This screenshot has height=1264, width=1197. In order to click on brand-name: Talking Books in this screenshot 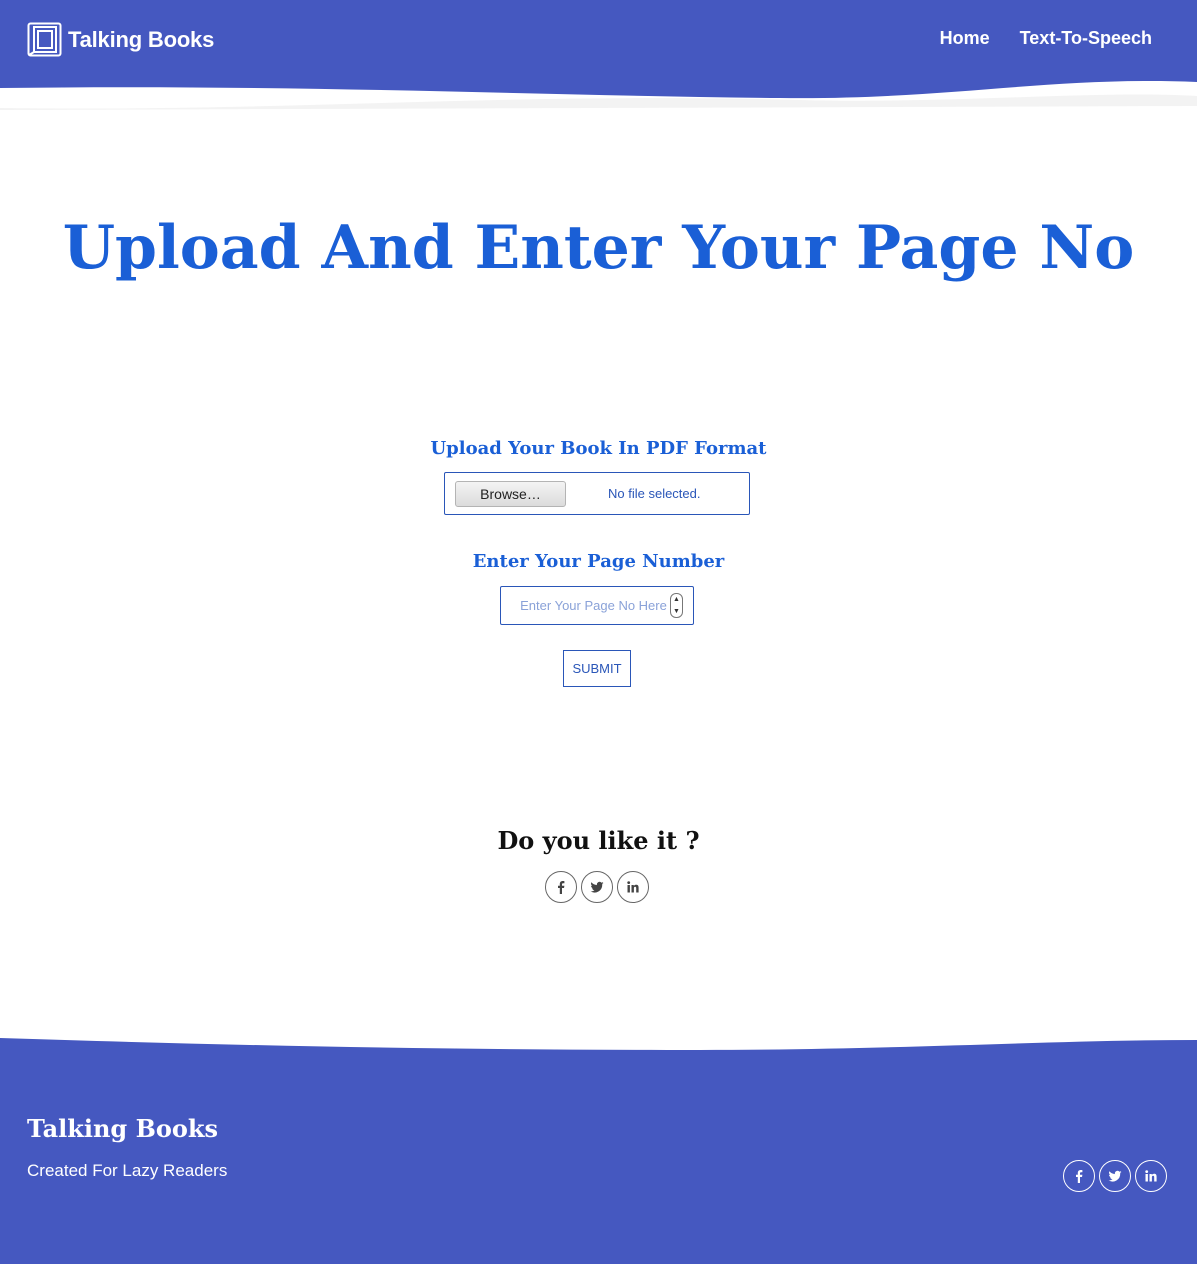, I will do `click(141, 39)`.